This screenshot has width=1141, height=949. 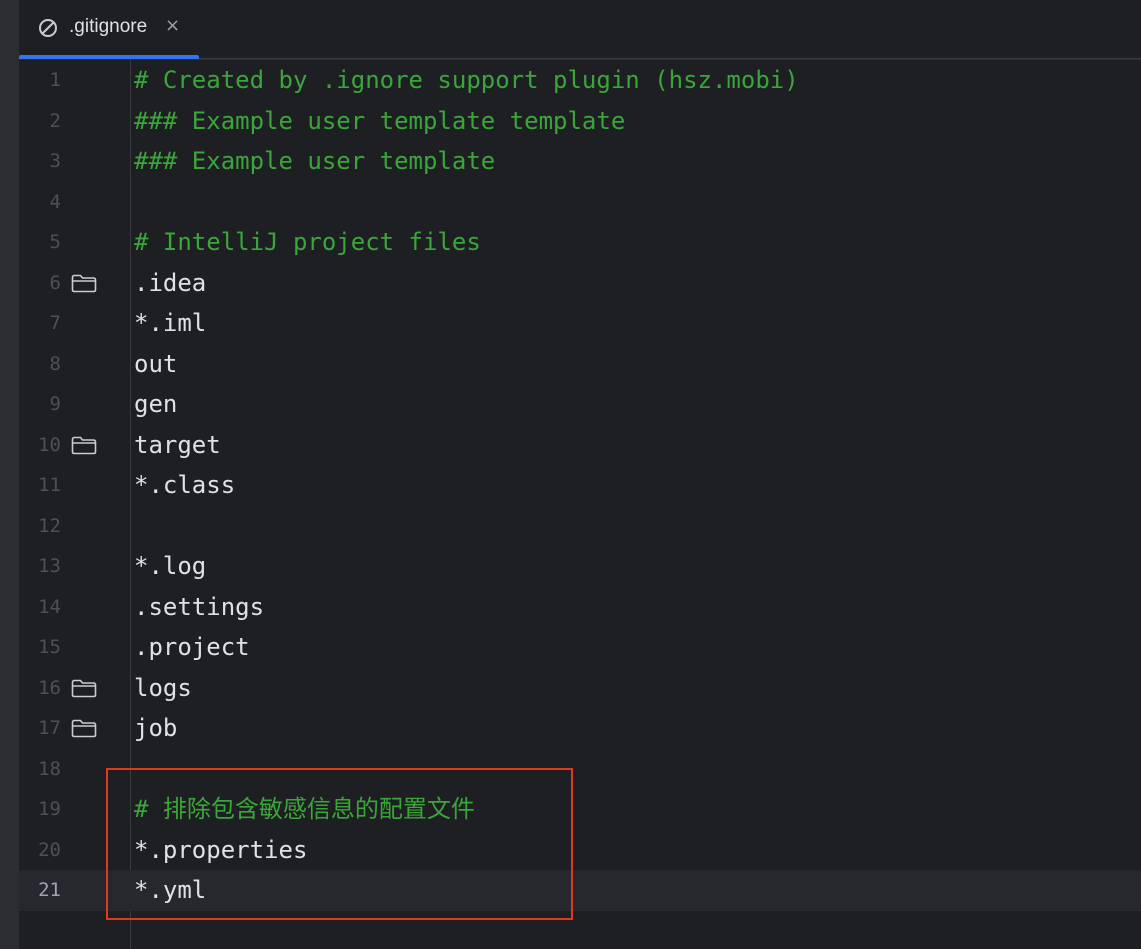 I want to click on editor-tab-bar: .gitignore ×, so click(x=580, y=29).